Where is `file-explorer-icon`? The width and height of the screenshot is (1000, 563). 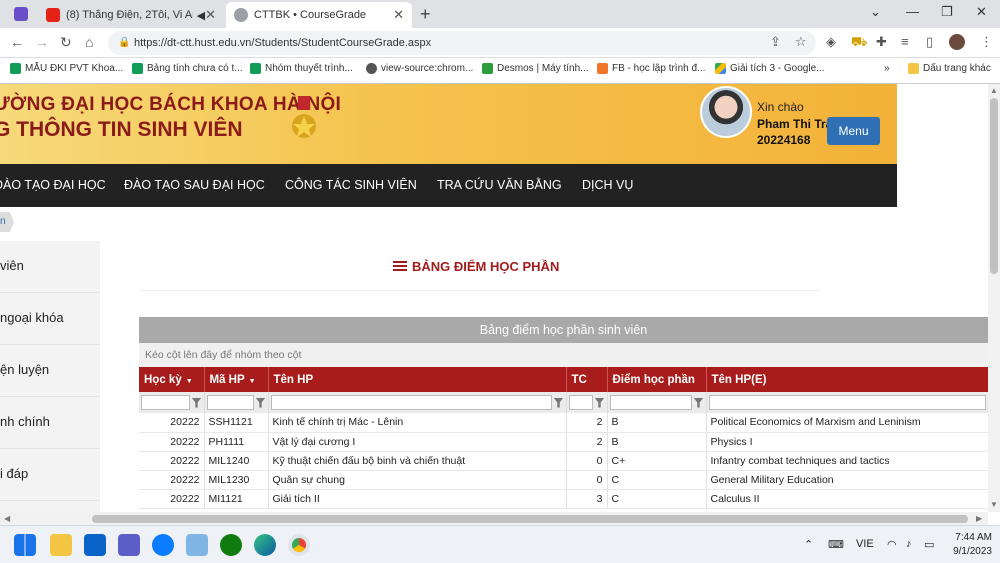 file-explorer-icon is located at coordinates (61, 545).